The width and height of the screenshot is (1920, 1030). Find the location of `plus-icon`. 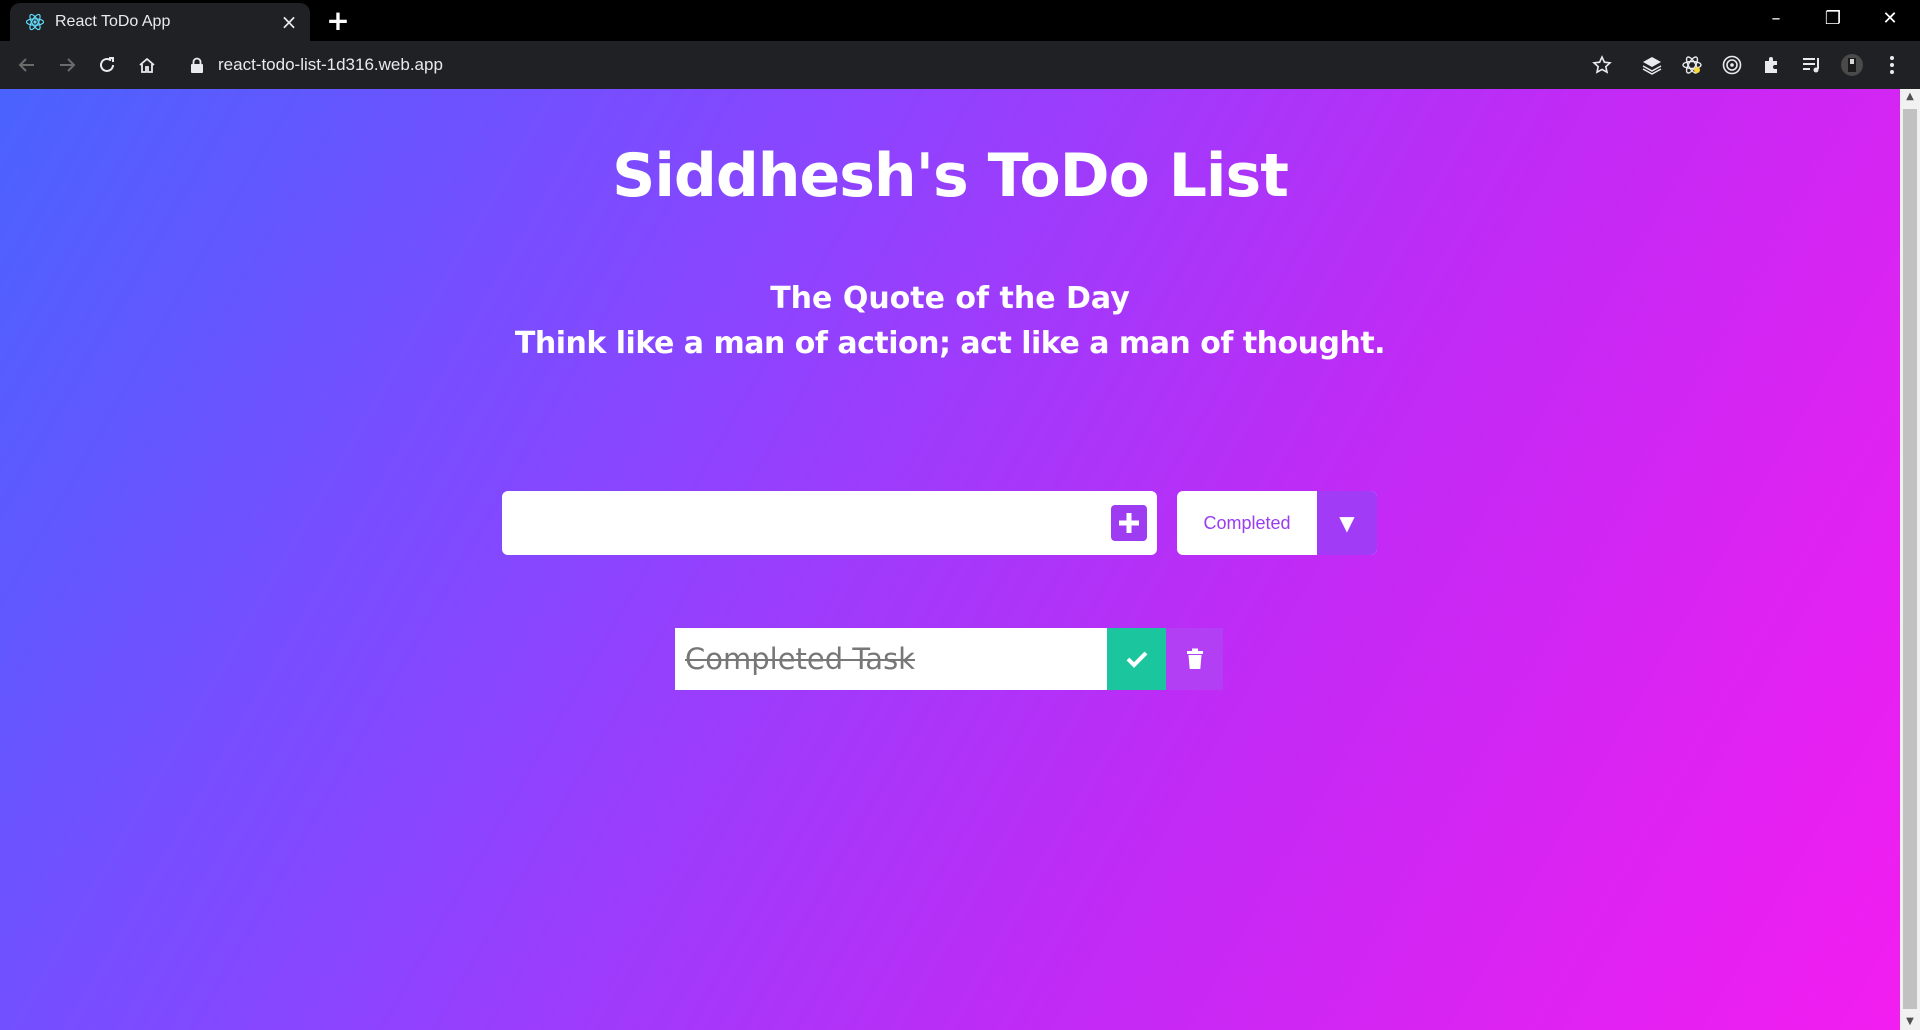

plus-icon is located at coordinates (1129, 523).